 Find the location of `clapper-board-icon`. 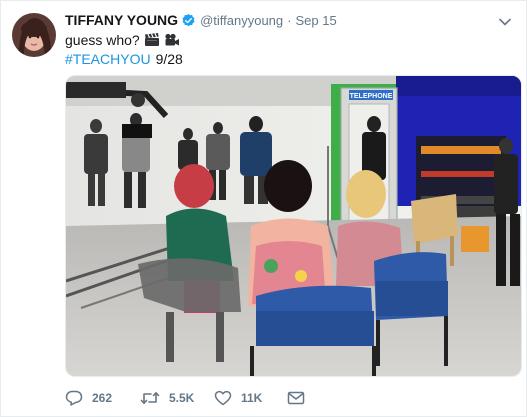

clapper-board-icon is located at coordinates (152, 40).